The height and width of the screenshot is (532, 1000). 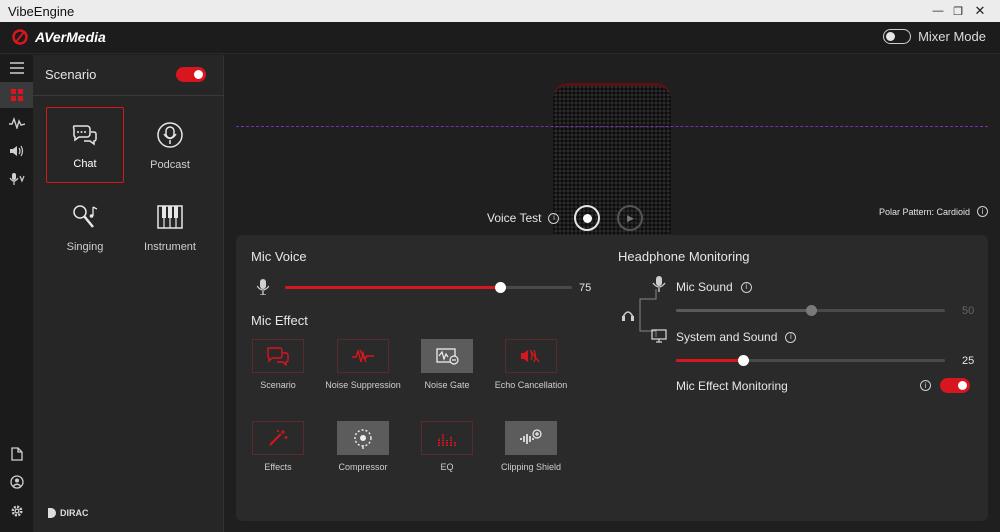 I want to click on account-icon, so click(x=16, y=482).